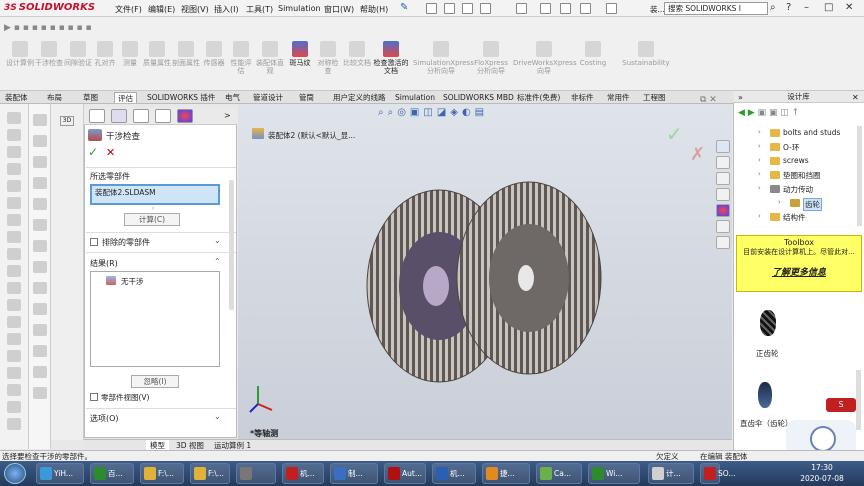  What do you see at coordinates (646, 54) in the screenshot?
I see `command-18: Sustainability` at bounding box center [646, 54].